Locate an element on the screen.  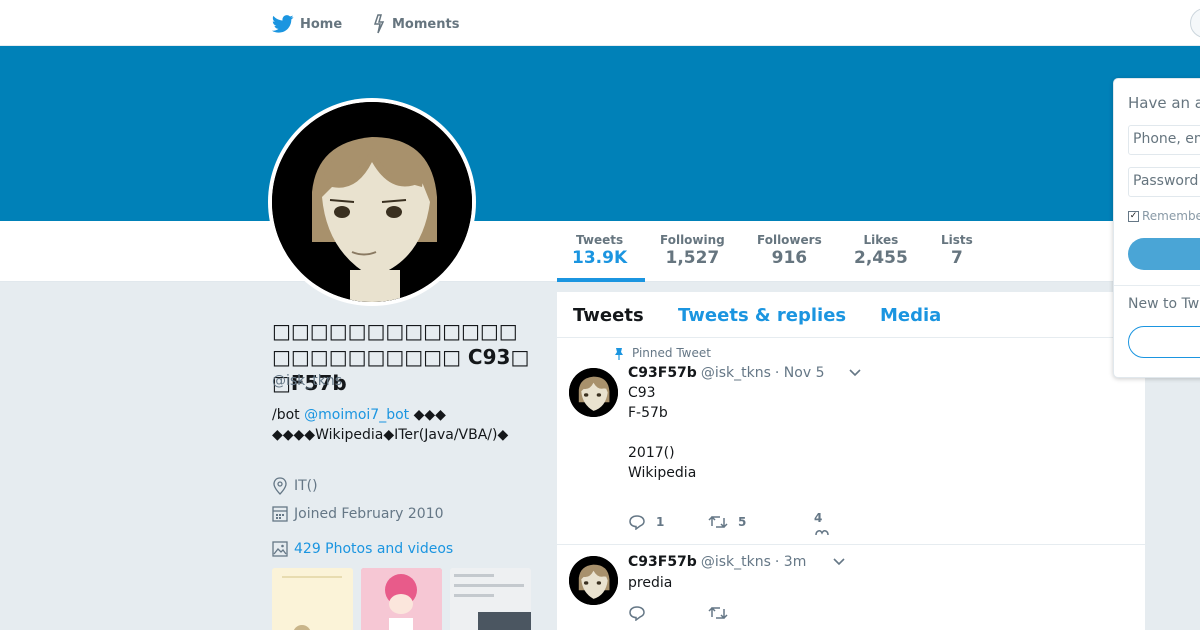
pinned-indicator: Pinned Tweet is located at coordinates (657, 353).